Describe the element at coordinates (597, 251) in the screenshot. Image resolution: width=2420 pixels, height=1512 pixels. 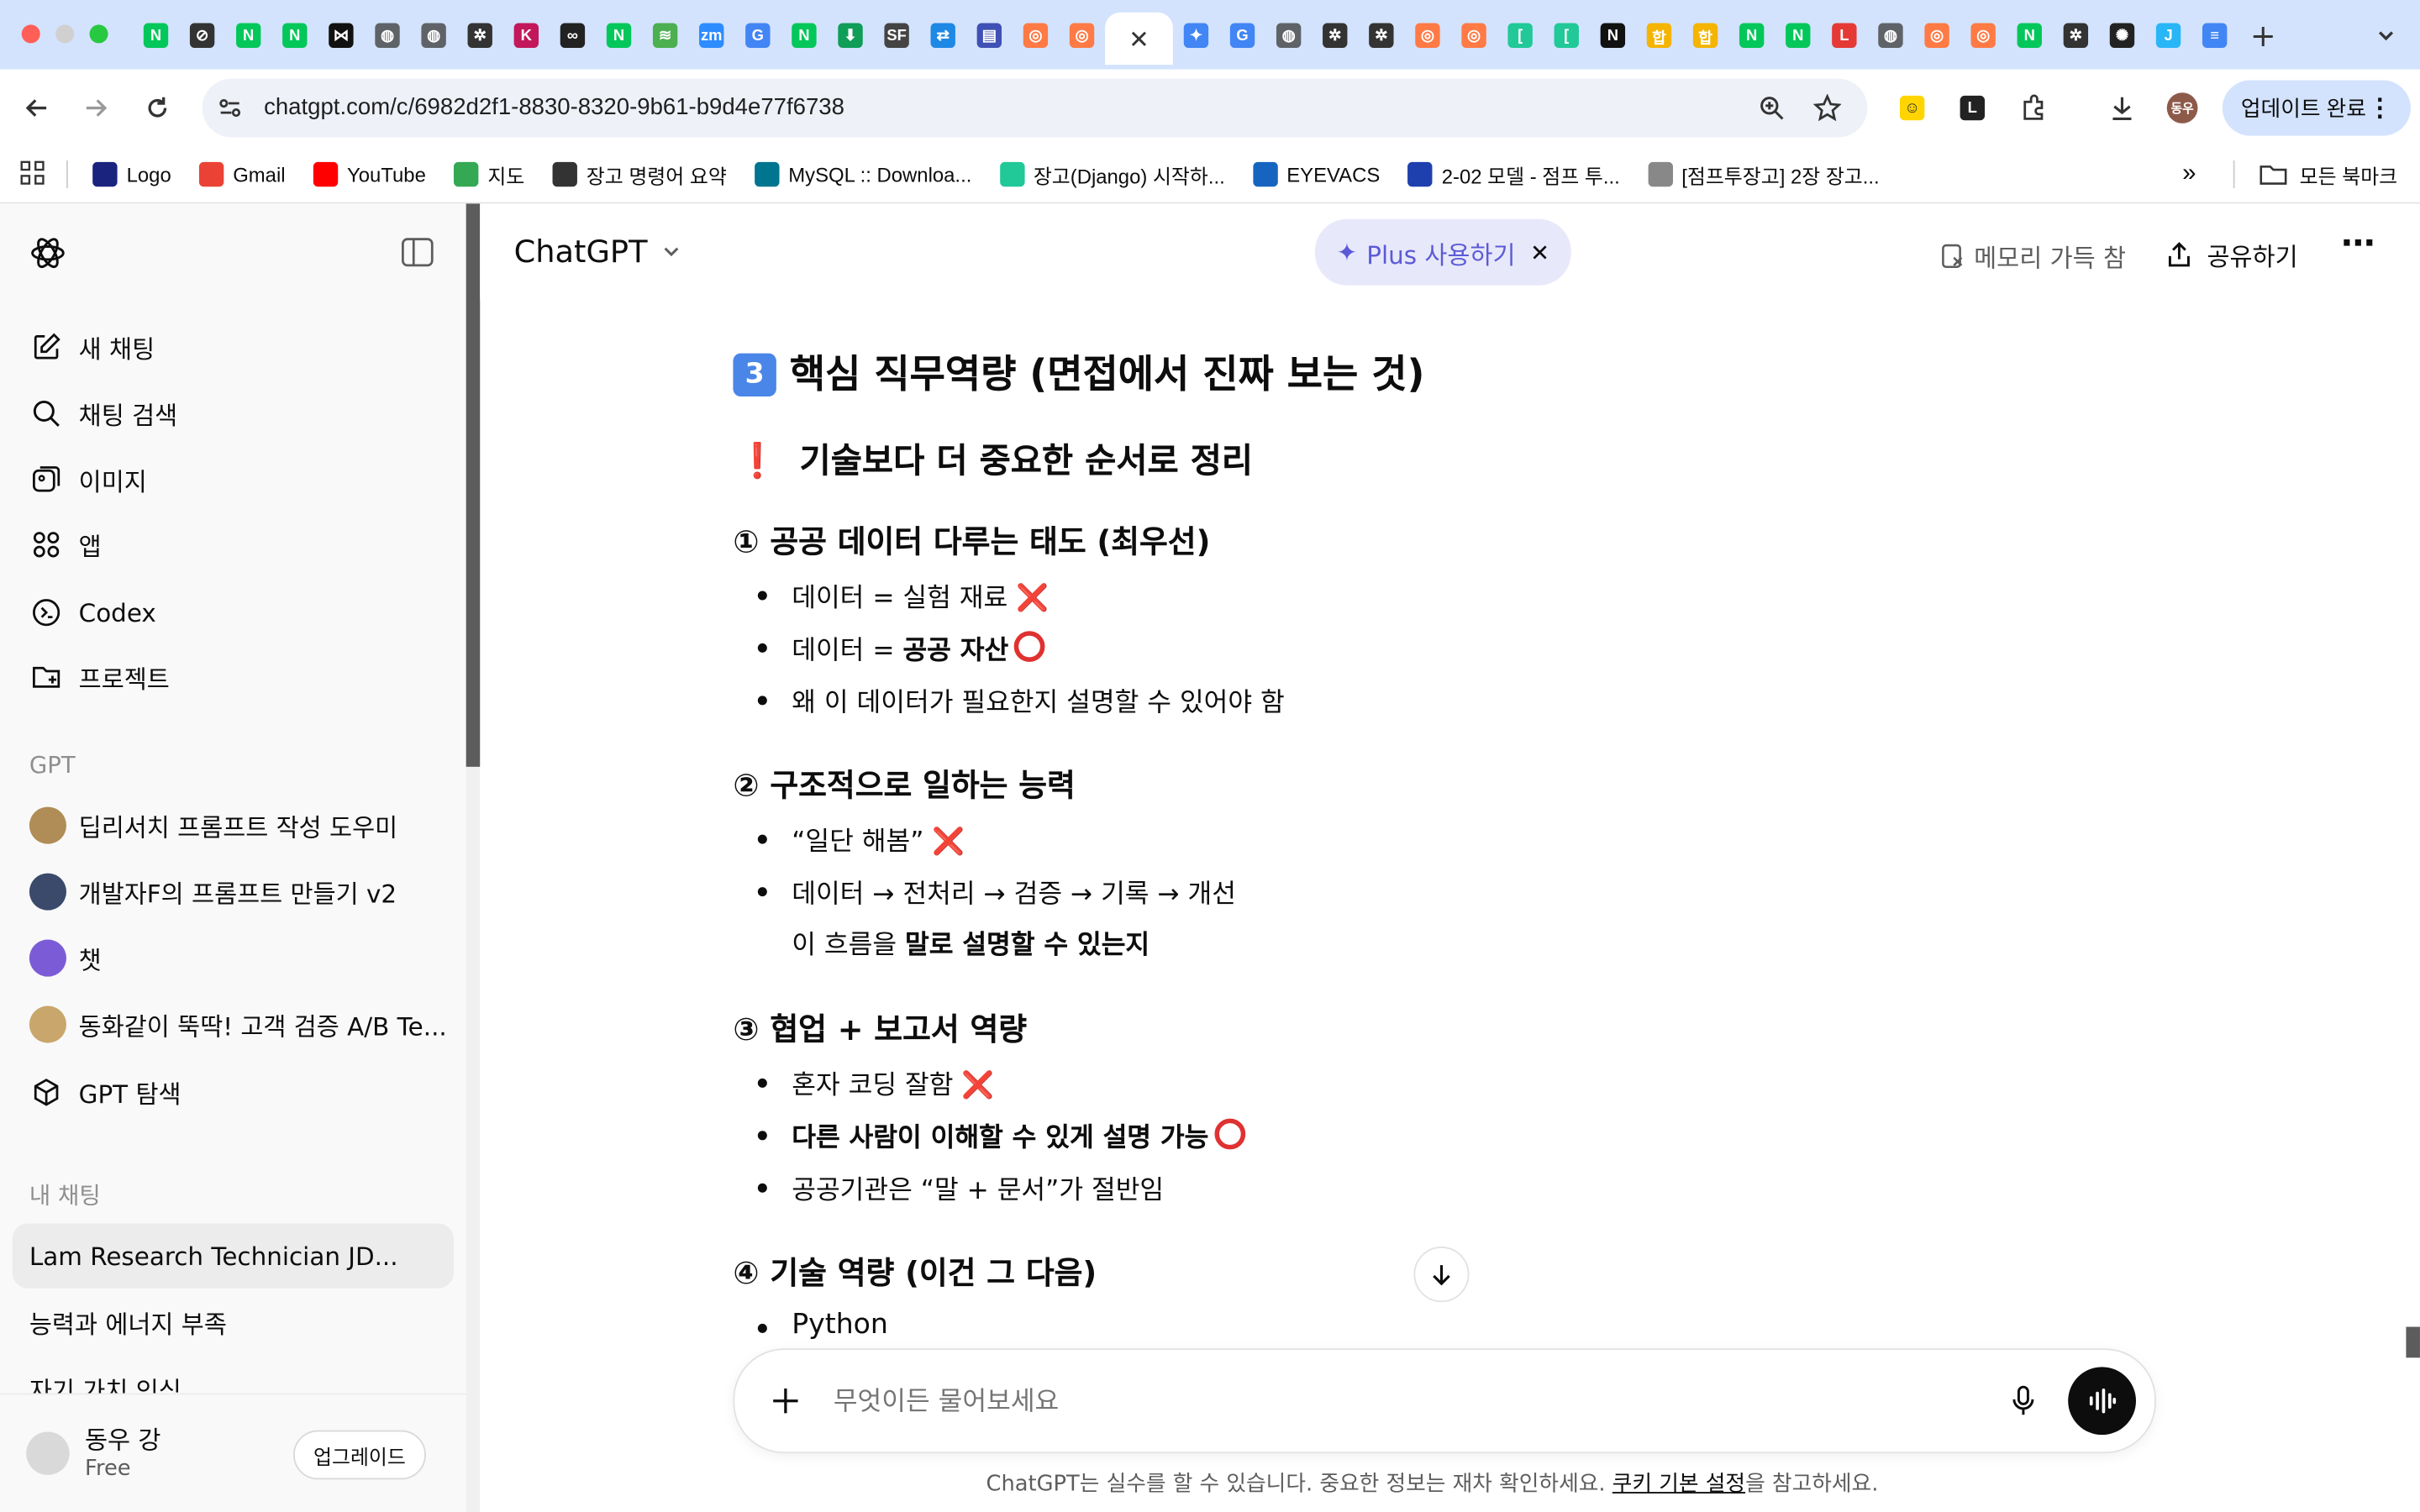
I see `model-selector: ChatGPT` at that location.